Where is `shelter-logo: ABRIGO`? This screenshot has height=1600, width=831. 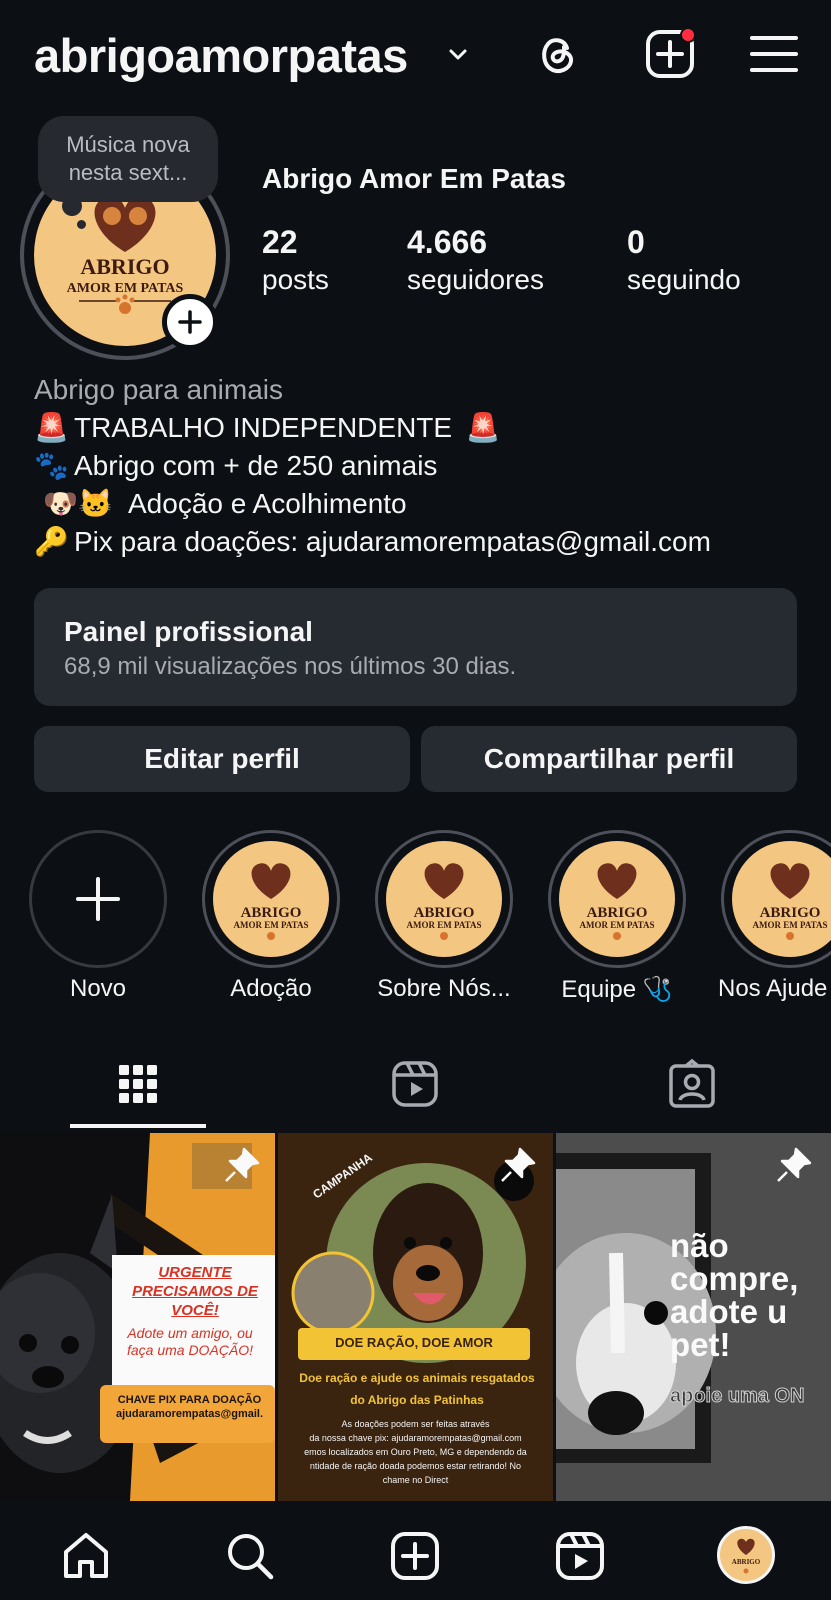
shelter-logo: ABRIGO is located at coordinates (746, 1556).